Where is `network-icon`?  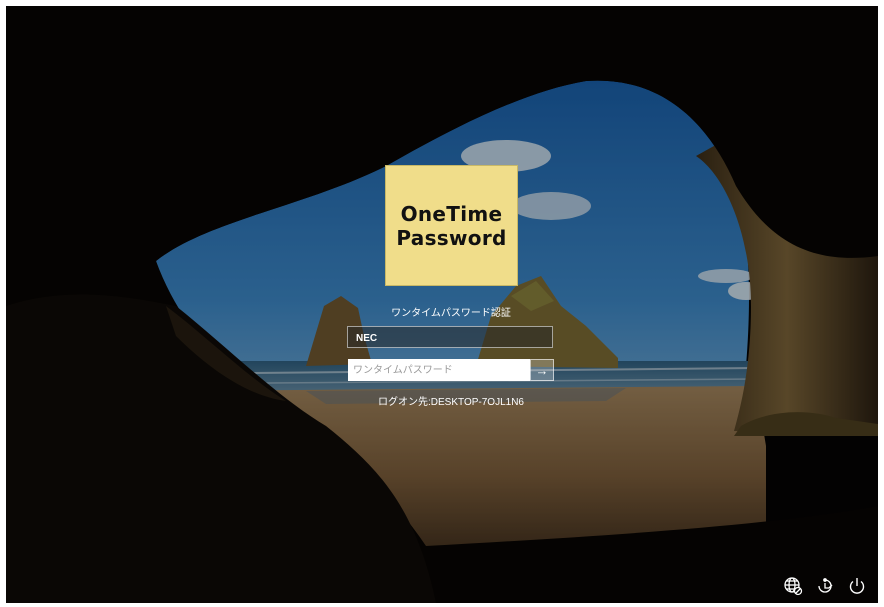
network-icon is located at coordinates (793, 586).